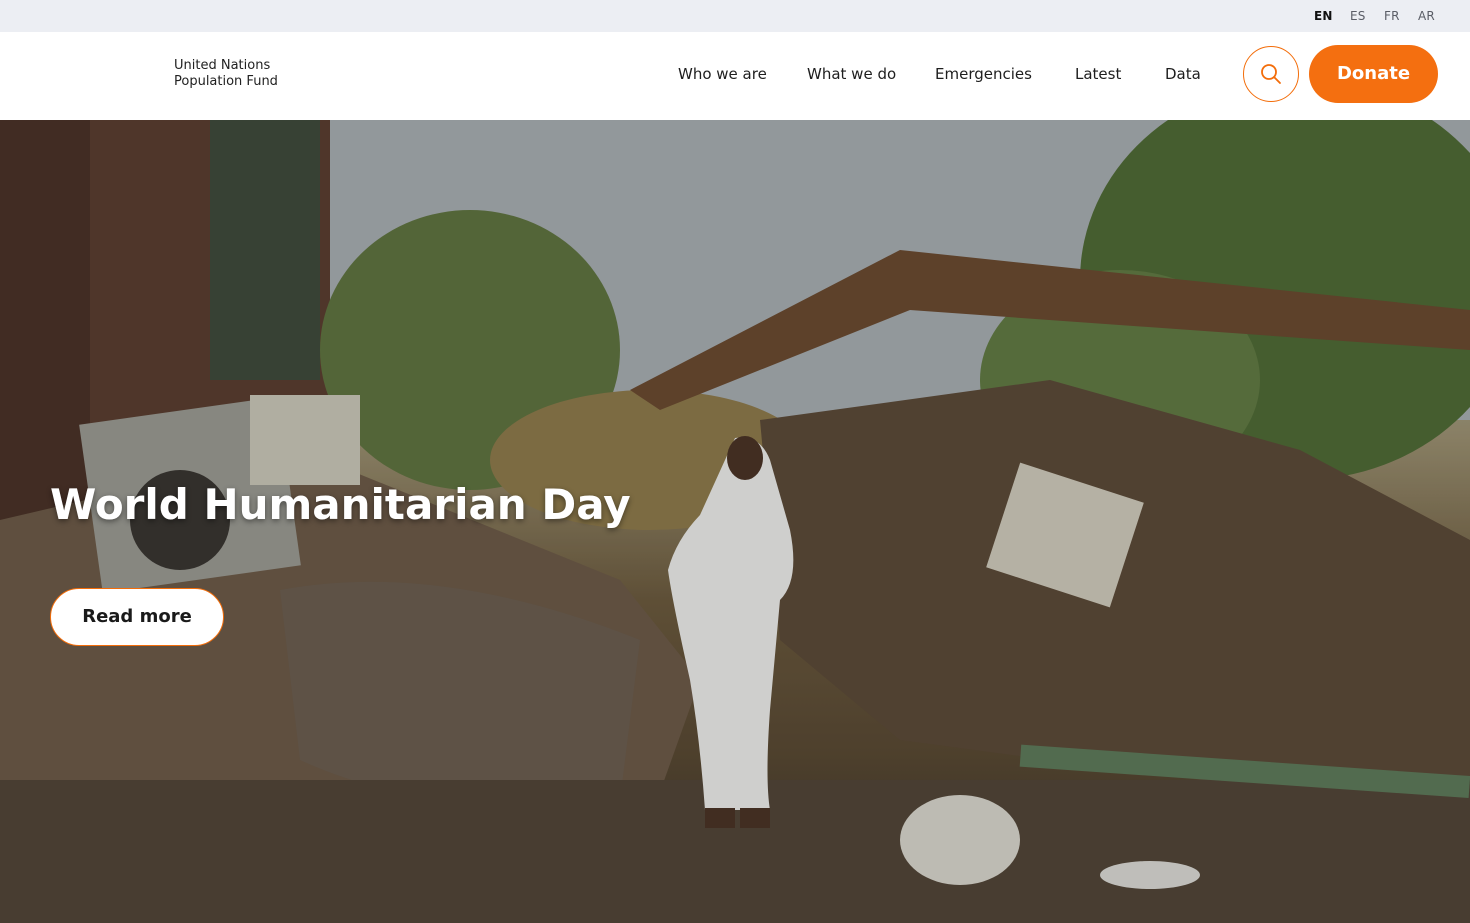  Describe the element at coordinates (137, 617) in the screenshot. I see `read-more-button: Read more` at that location.